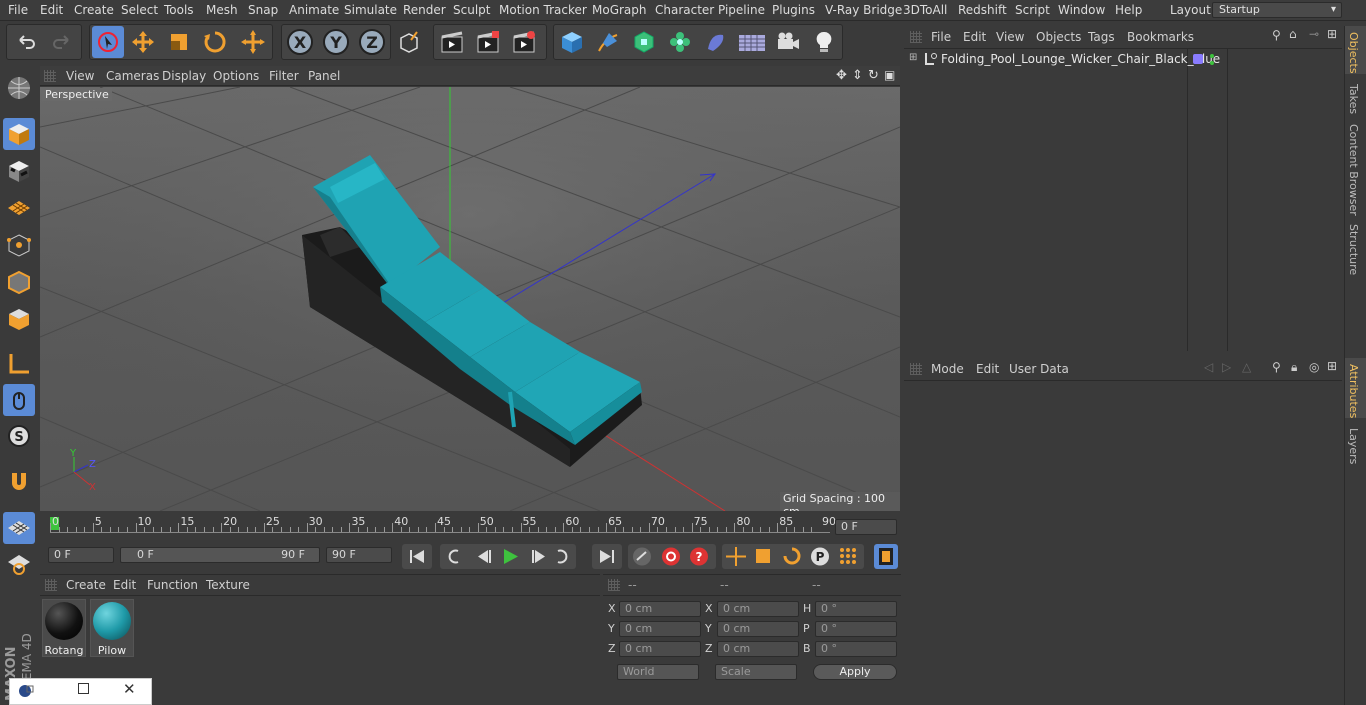 The width and height of the screenshot is (1366, 705). I want to click on floor-icon, so click(752, 42).